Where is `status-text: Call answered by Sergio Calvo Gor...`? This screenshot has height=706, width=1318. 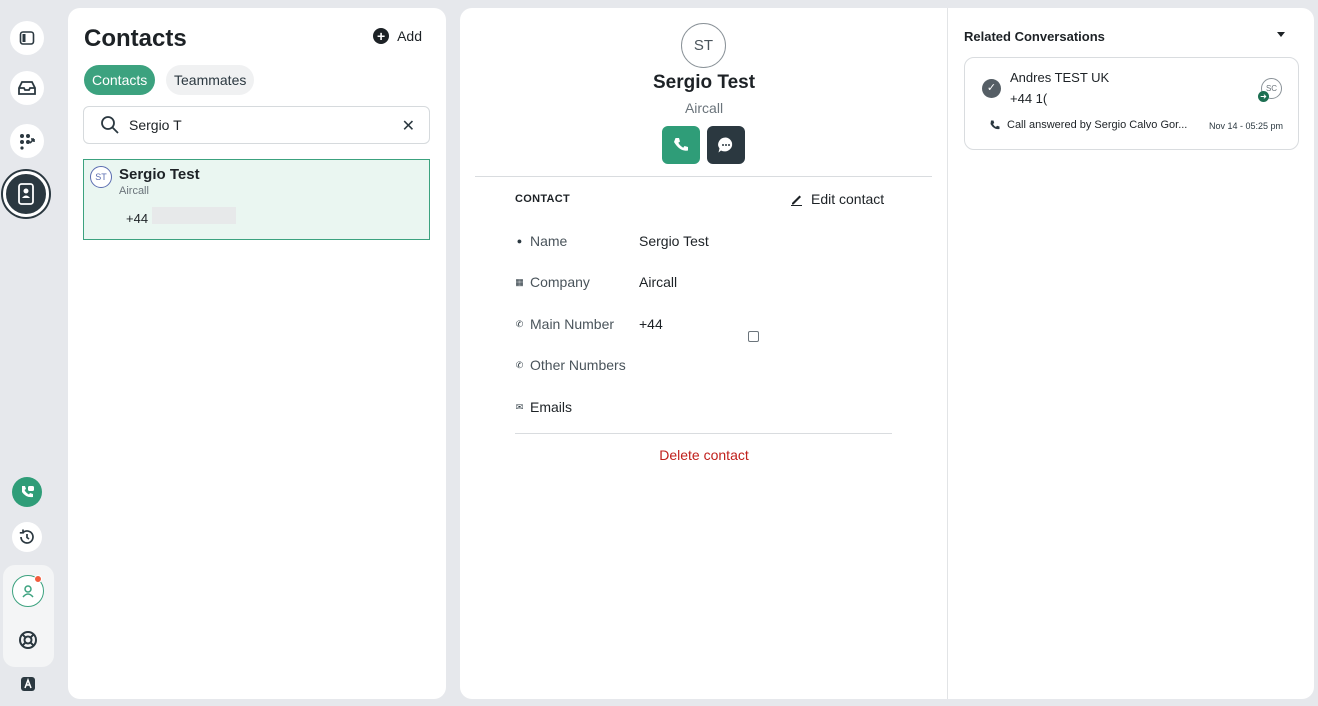
status-text: Call answered by Sergio Calvo Gor... is located at coordinates (1097, 125).